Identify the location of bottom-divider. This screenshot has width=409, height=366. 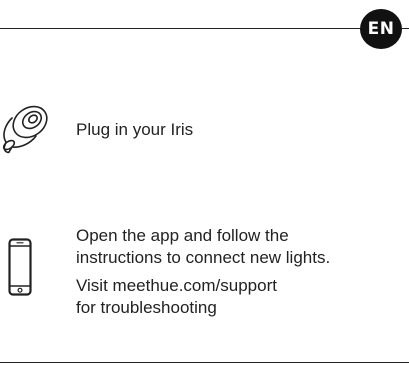
(204, 362).